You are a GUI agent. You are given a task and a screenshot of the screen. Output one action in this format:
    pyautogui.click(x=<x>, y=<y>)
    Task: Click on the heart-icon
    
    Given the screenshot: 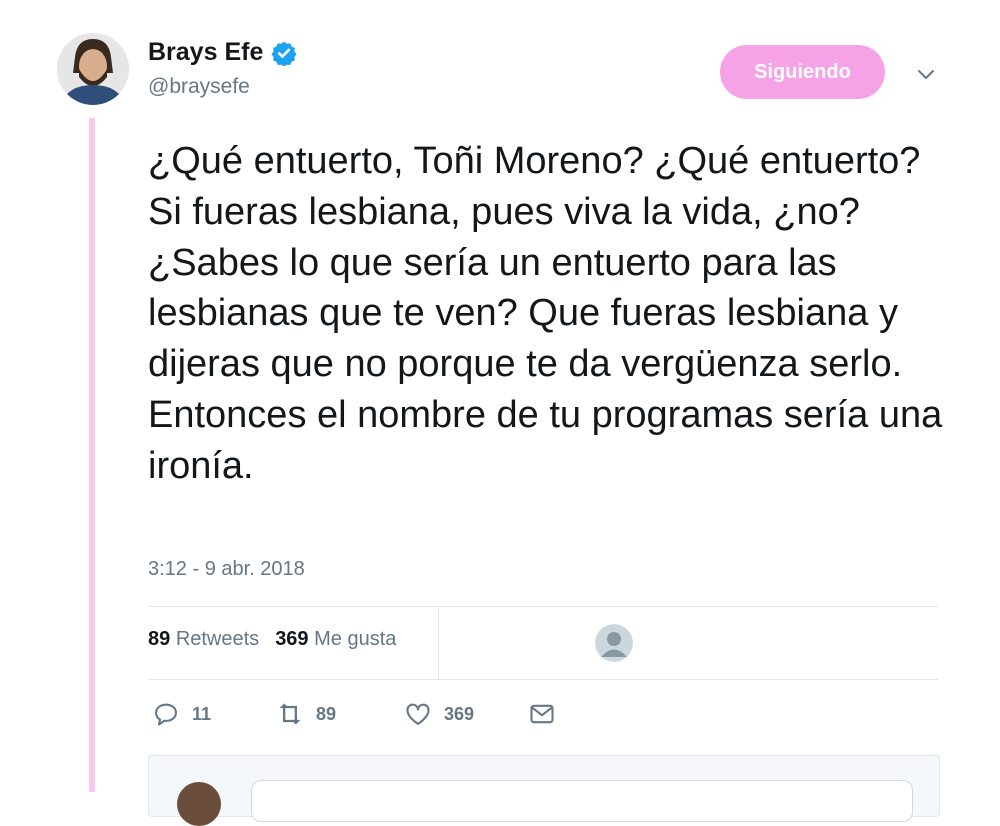 What is the action you would take?
    pyautogui.click(x=418, y=714)
    